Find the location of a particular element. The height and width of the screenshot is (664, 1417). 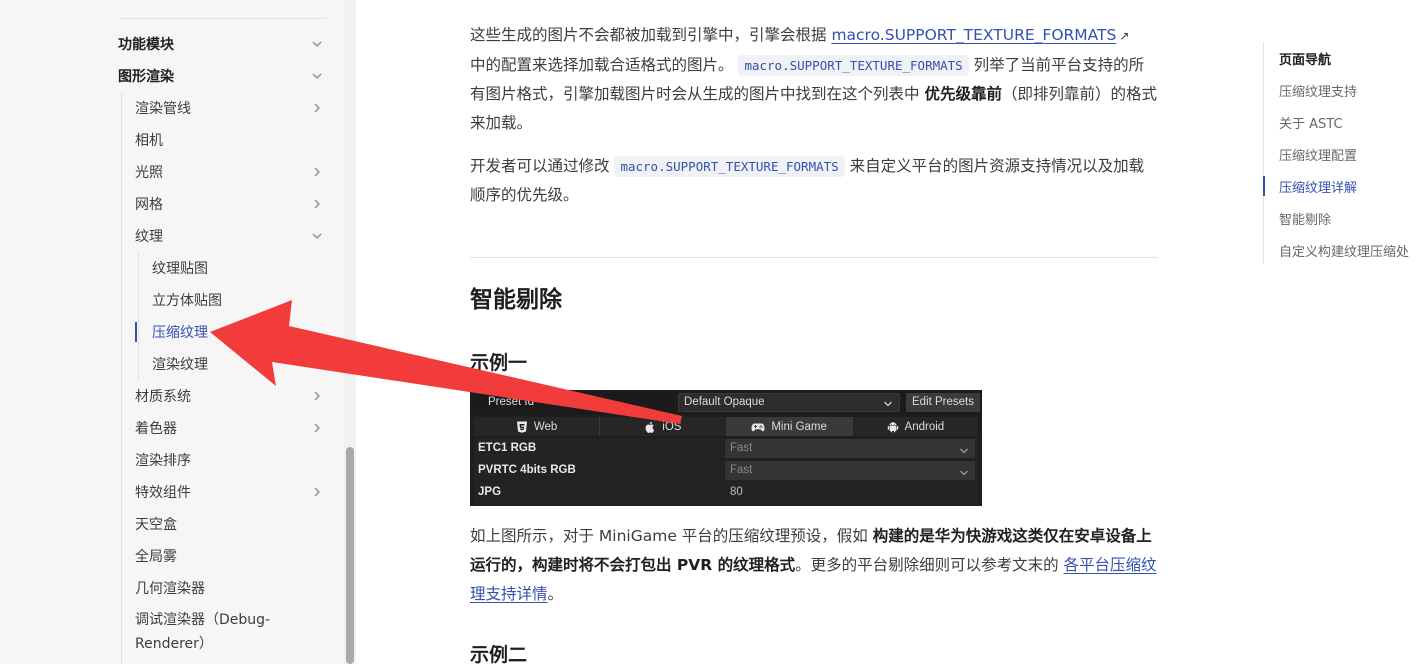

sidebar-item-camera: 相机 is located at coordinates (231, 140).